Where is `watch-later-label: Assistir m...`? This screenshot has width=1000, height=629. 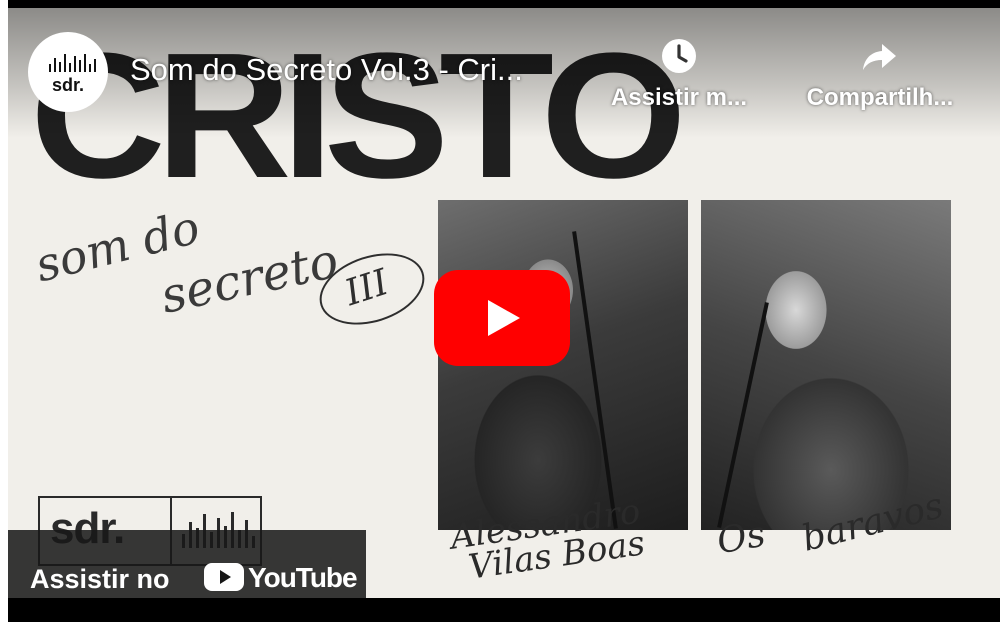 watch-later-label: Assistir m... is located at coordinates (679, 97).